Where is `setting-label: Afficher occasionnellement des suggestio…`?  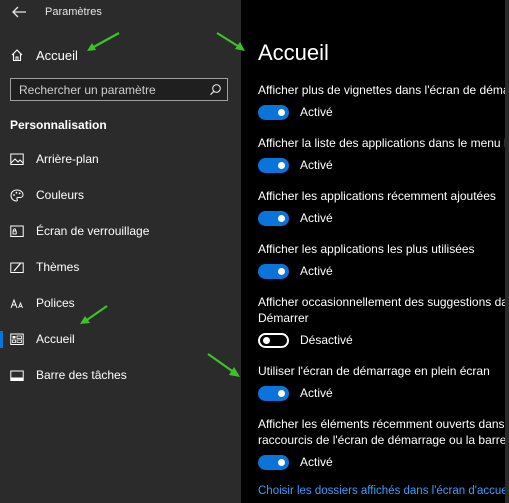
setting-label: Afficher occasionnellement des suggestio… is located at coordinates (383, 302).